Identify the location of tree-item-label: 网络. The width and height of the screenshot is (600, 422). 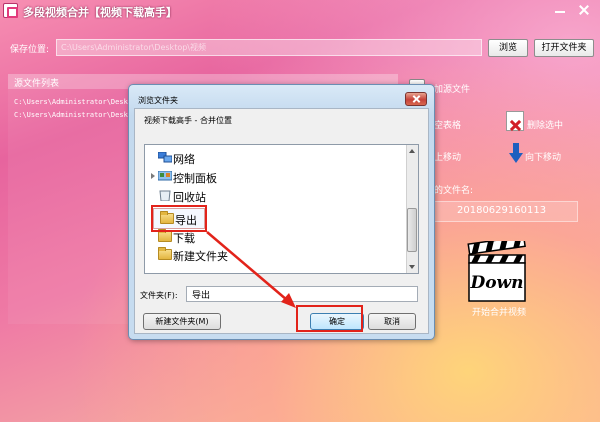
(184, 159).